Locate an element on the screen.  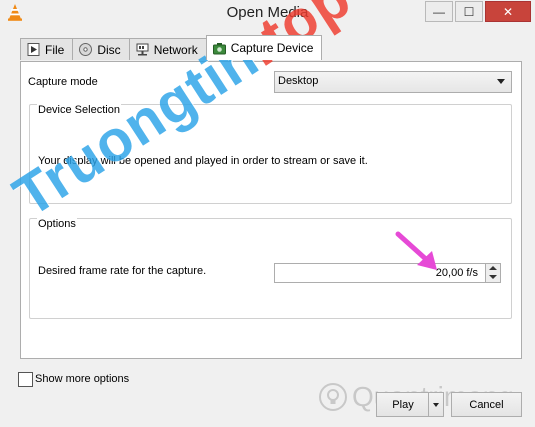
annotation-arrow-icon is located at coordinates (416, 250).